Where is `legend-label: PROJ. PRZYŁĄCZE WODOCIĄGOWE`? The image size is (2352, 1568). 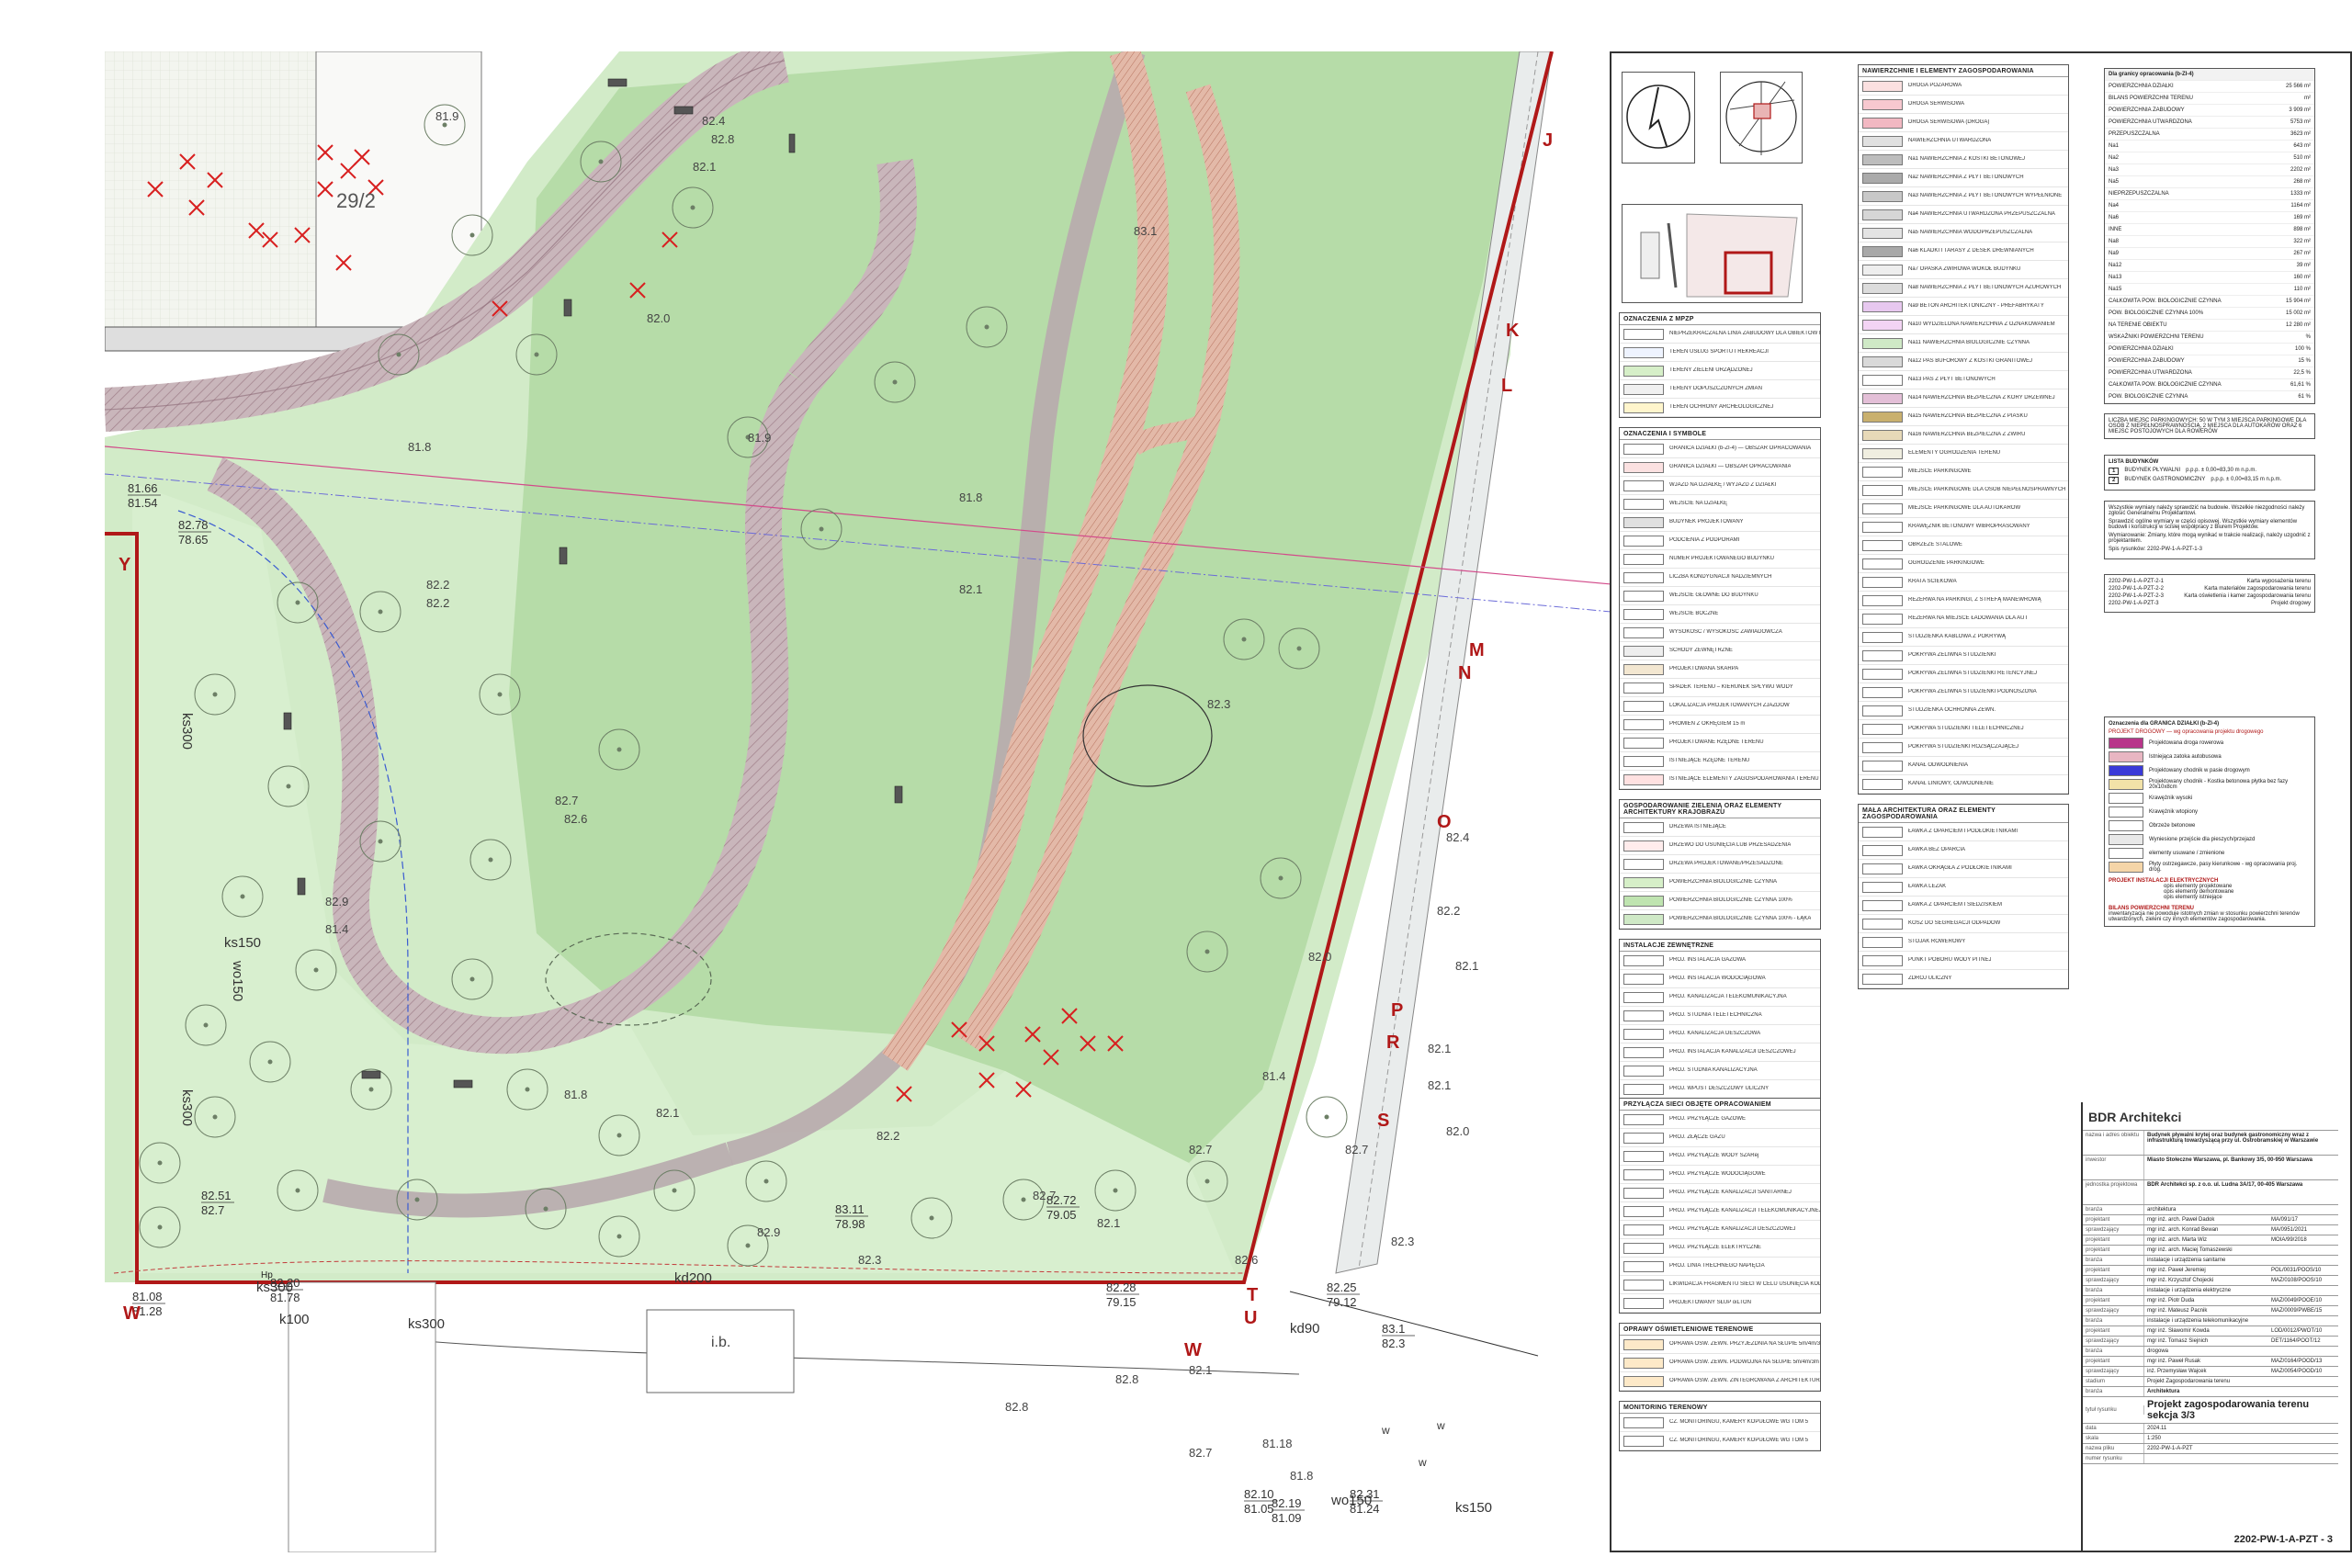 legend-label: PROJ. PRZYŁĄCZE WODOCIĄGOWE is located at coordinates (1717, 1174).